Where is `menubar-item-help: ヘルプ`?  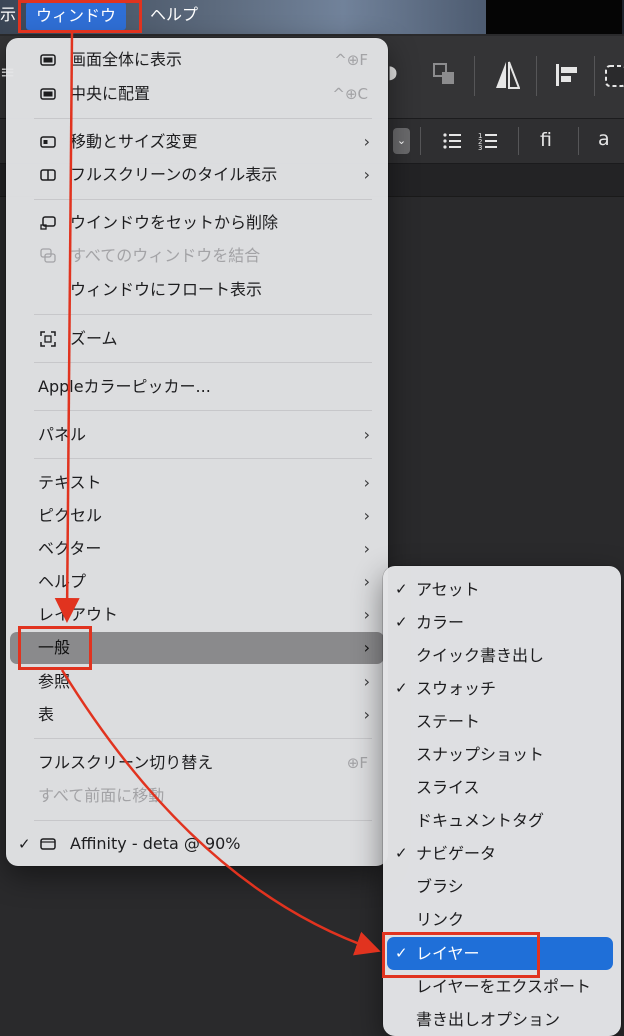
menubar-item-help: ヘルプ is located at coordinates (174, 15).